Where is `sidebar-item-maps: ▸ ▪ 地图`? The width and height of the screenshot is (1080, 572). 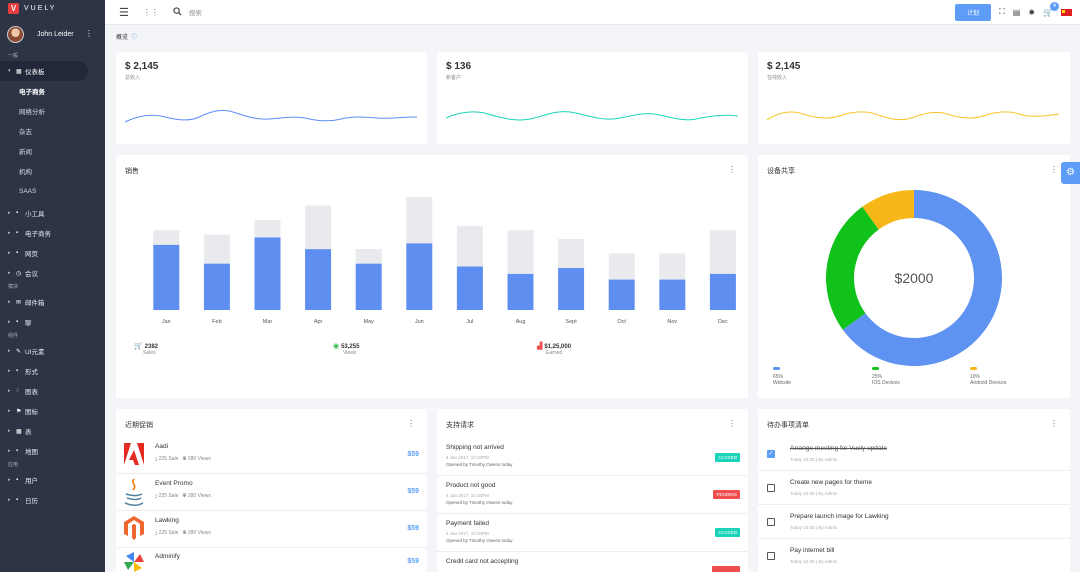
sidebar-item-maps: ▸ ▪ 地图 is located at coordinates (52, 451).